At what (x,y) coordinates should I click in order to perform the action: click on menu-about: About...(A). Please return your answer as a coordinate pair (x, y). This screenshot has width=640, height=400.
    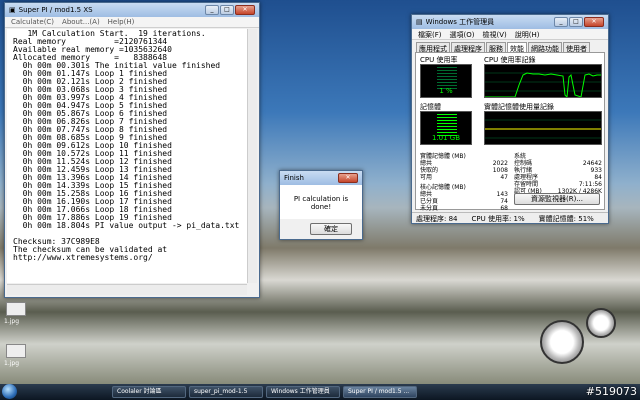
    Looking at the image, I should click on (81, 22).